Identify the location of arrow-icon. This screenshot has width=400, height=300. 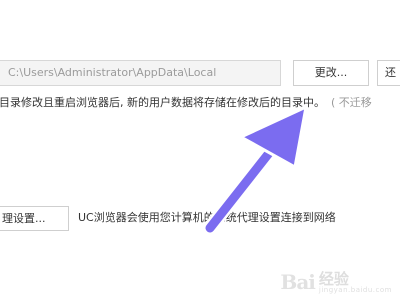
(255, 170).